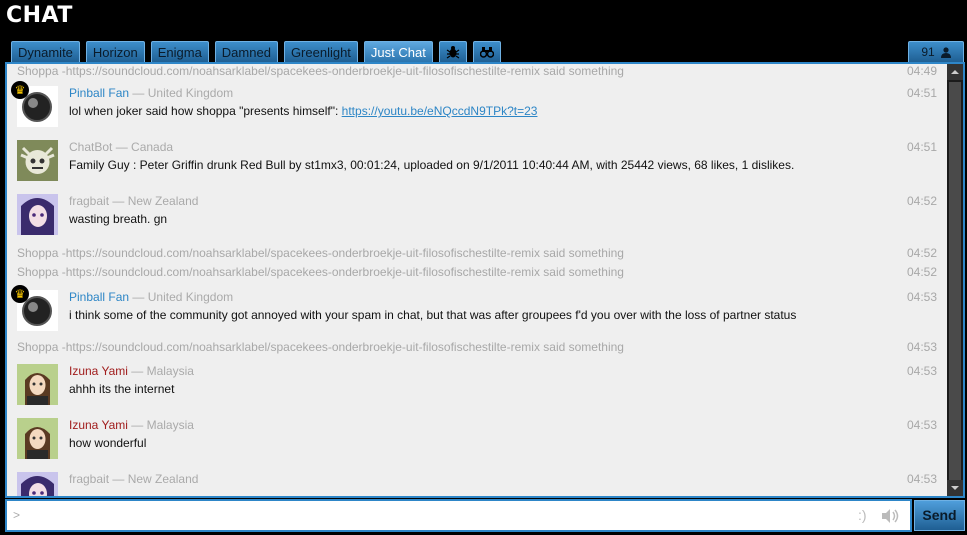 This screenshot has width=967, height=535. Describe the element at coordinates (890, 518) in the screenshot. I see `sound-icon` at that location.